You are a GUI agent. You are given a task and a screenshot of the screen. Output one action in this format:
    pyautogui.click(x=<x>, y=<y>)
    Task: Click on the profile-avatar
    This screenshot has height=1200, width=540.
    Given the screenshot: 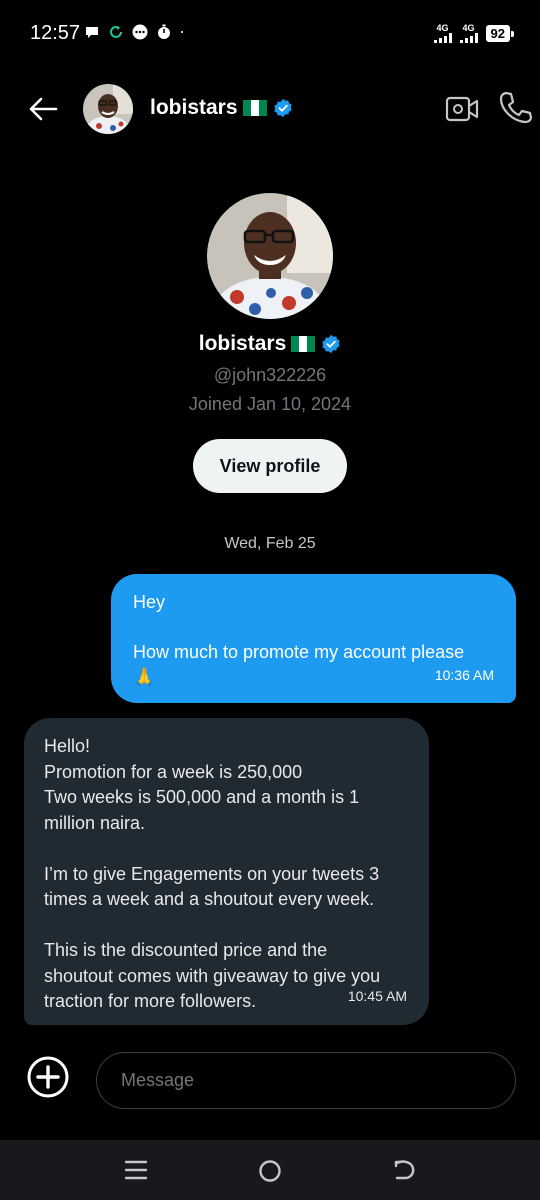 What is the action you would take?
    pyautogui.click(x=270, y=256)
    